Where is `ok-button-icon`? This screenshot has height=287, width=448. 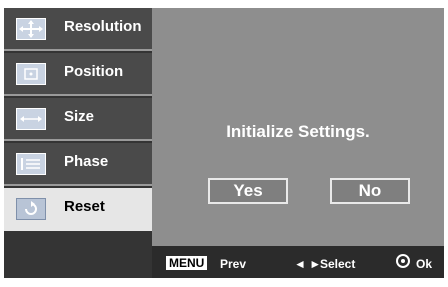 ok-button-icon is located at coordinates (403, 261).